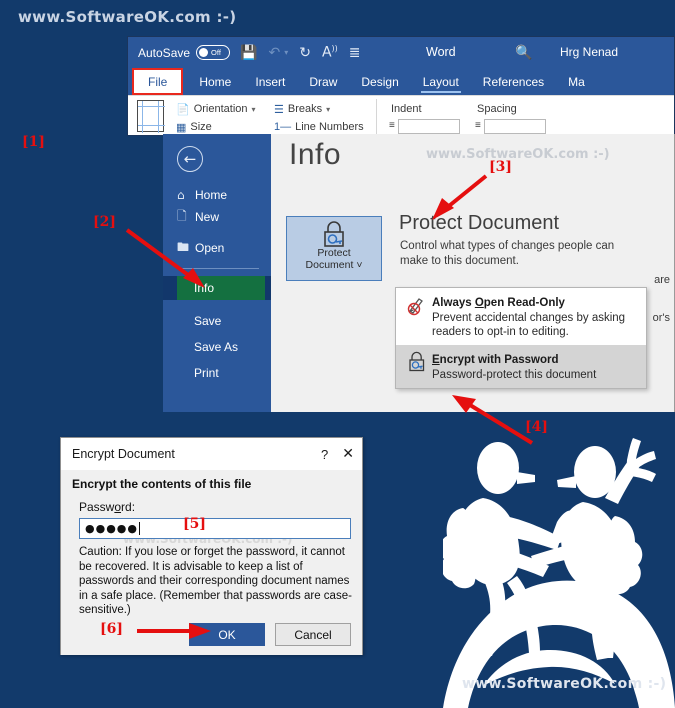 The width and height of the screenshot is (675, 708). I want to click on ribbon-orientation: 📄 Orientation ▾, so click(223, 109).